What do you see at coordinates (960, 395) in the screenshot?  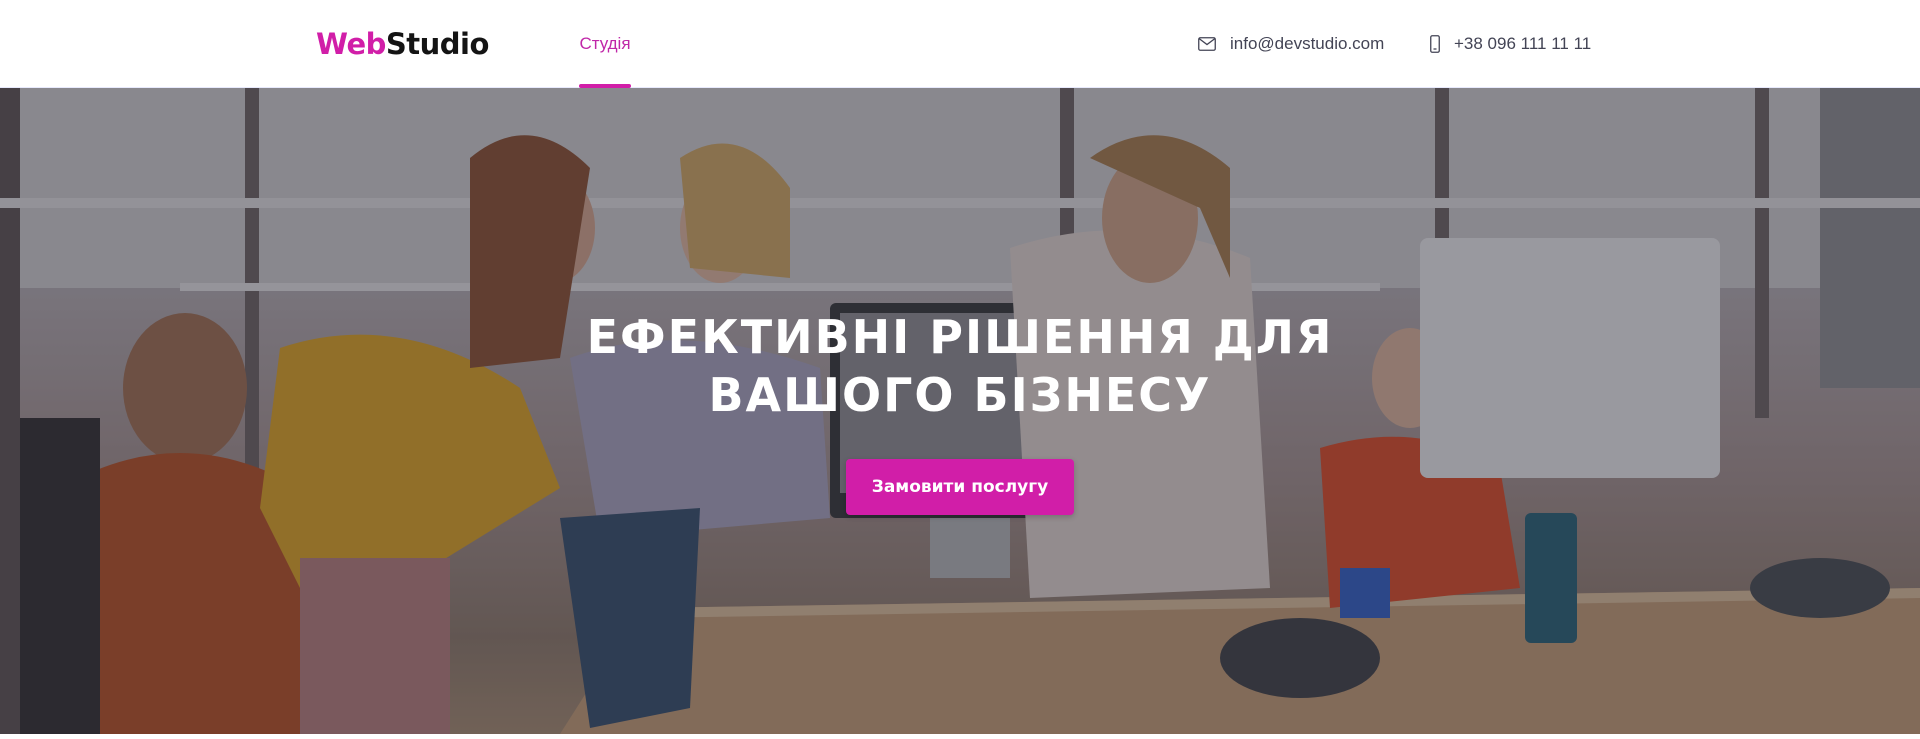 I see `hero-title-line-2: ВАШОГО БІЗНЕСУ` at bounding box center [960, 395].